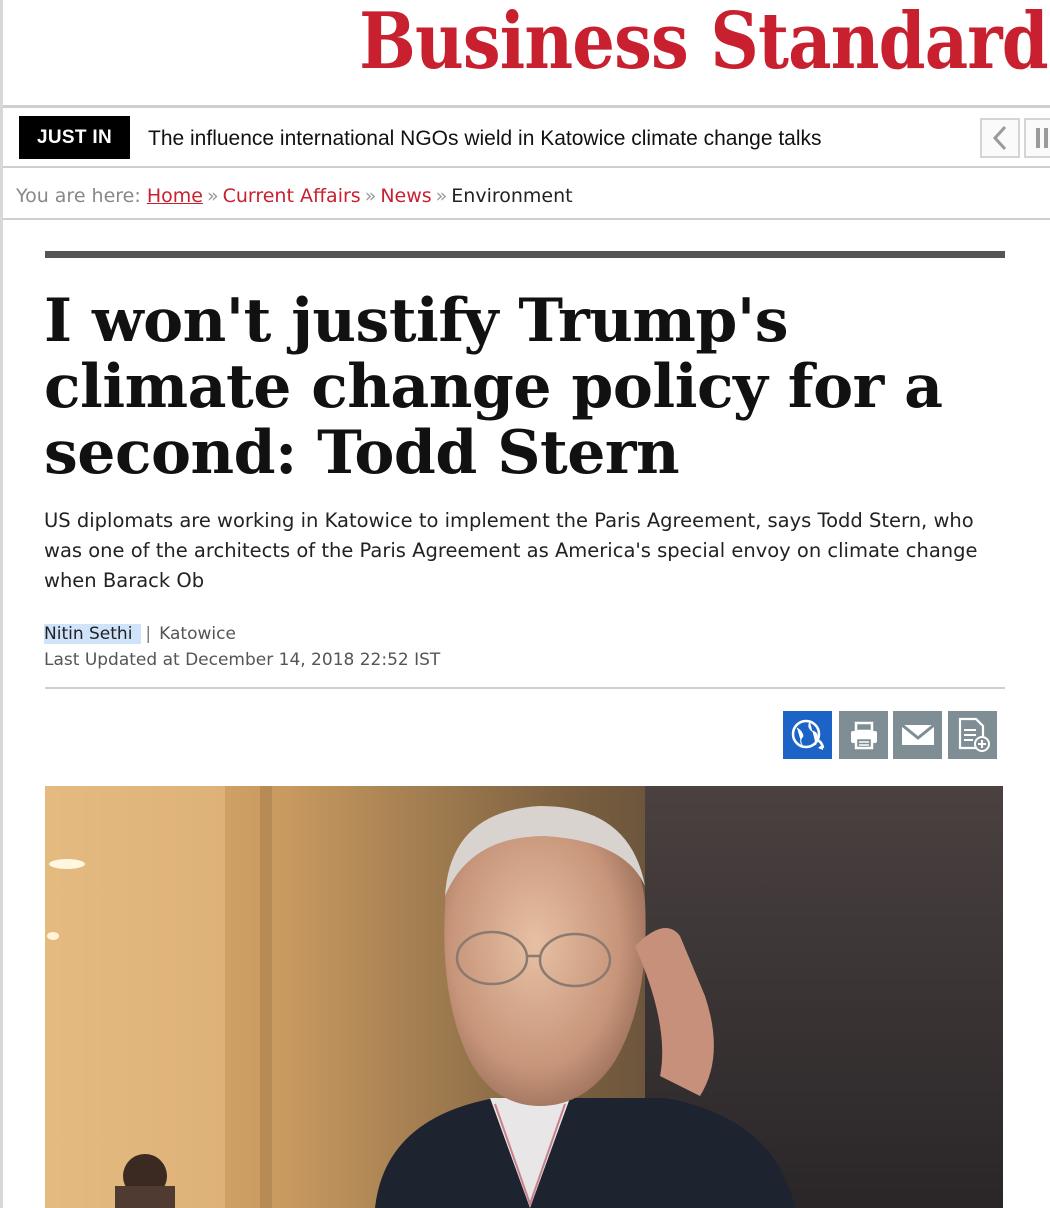 This screenshot has width=1050, height=1208. I want to click on dateline-location: Katowice, so click(197, 634).